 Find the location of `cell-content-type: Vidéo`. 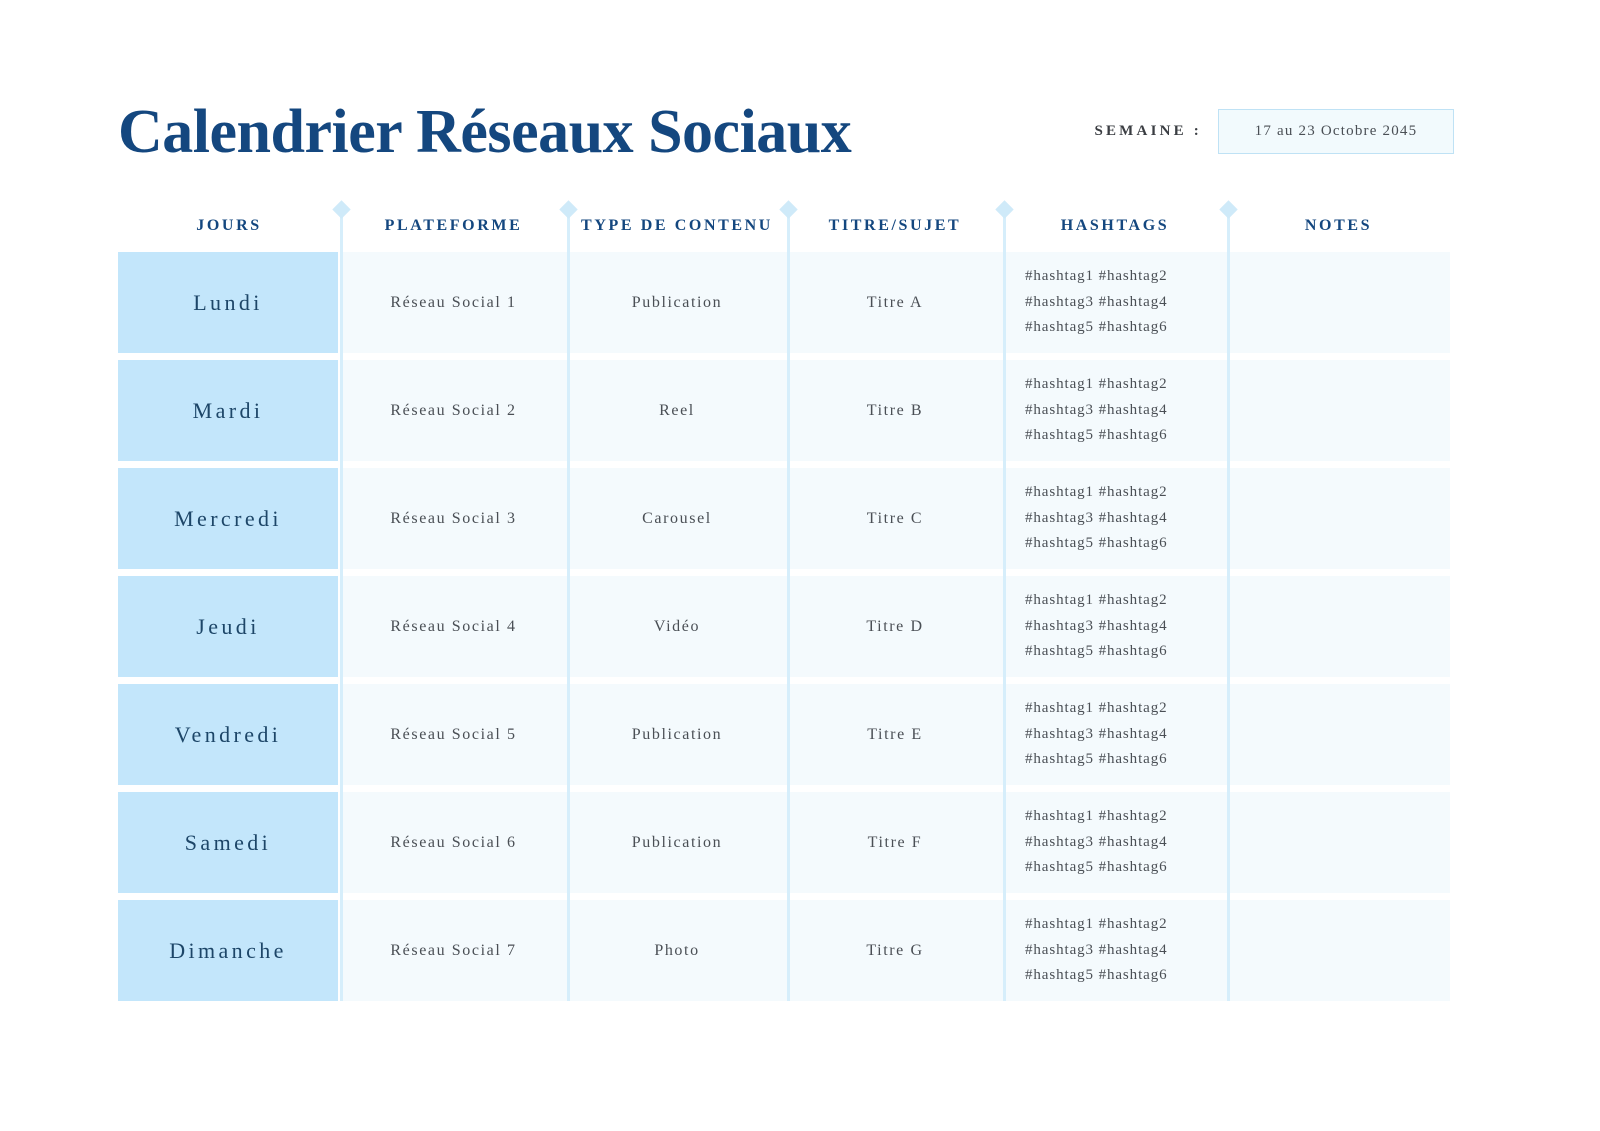

cell-content-type: Vidéo is located at coordinates (677, 626).